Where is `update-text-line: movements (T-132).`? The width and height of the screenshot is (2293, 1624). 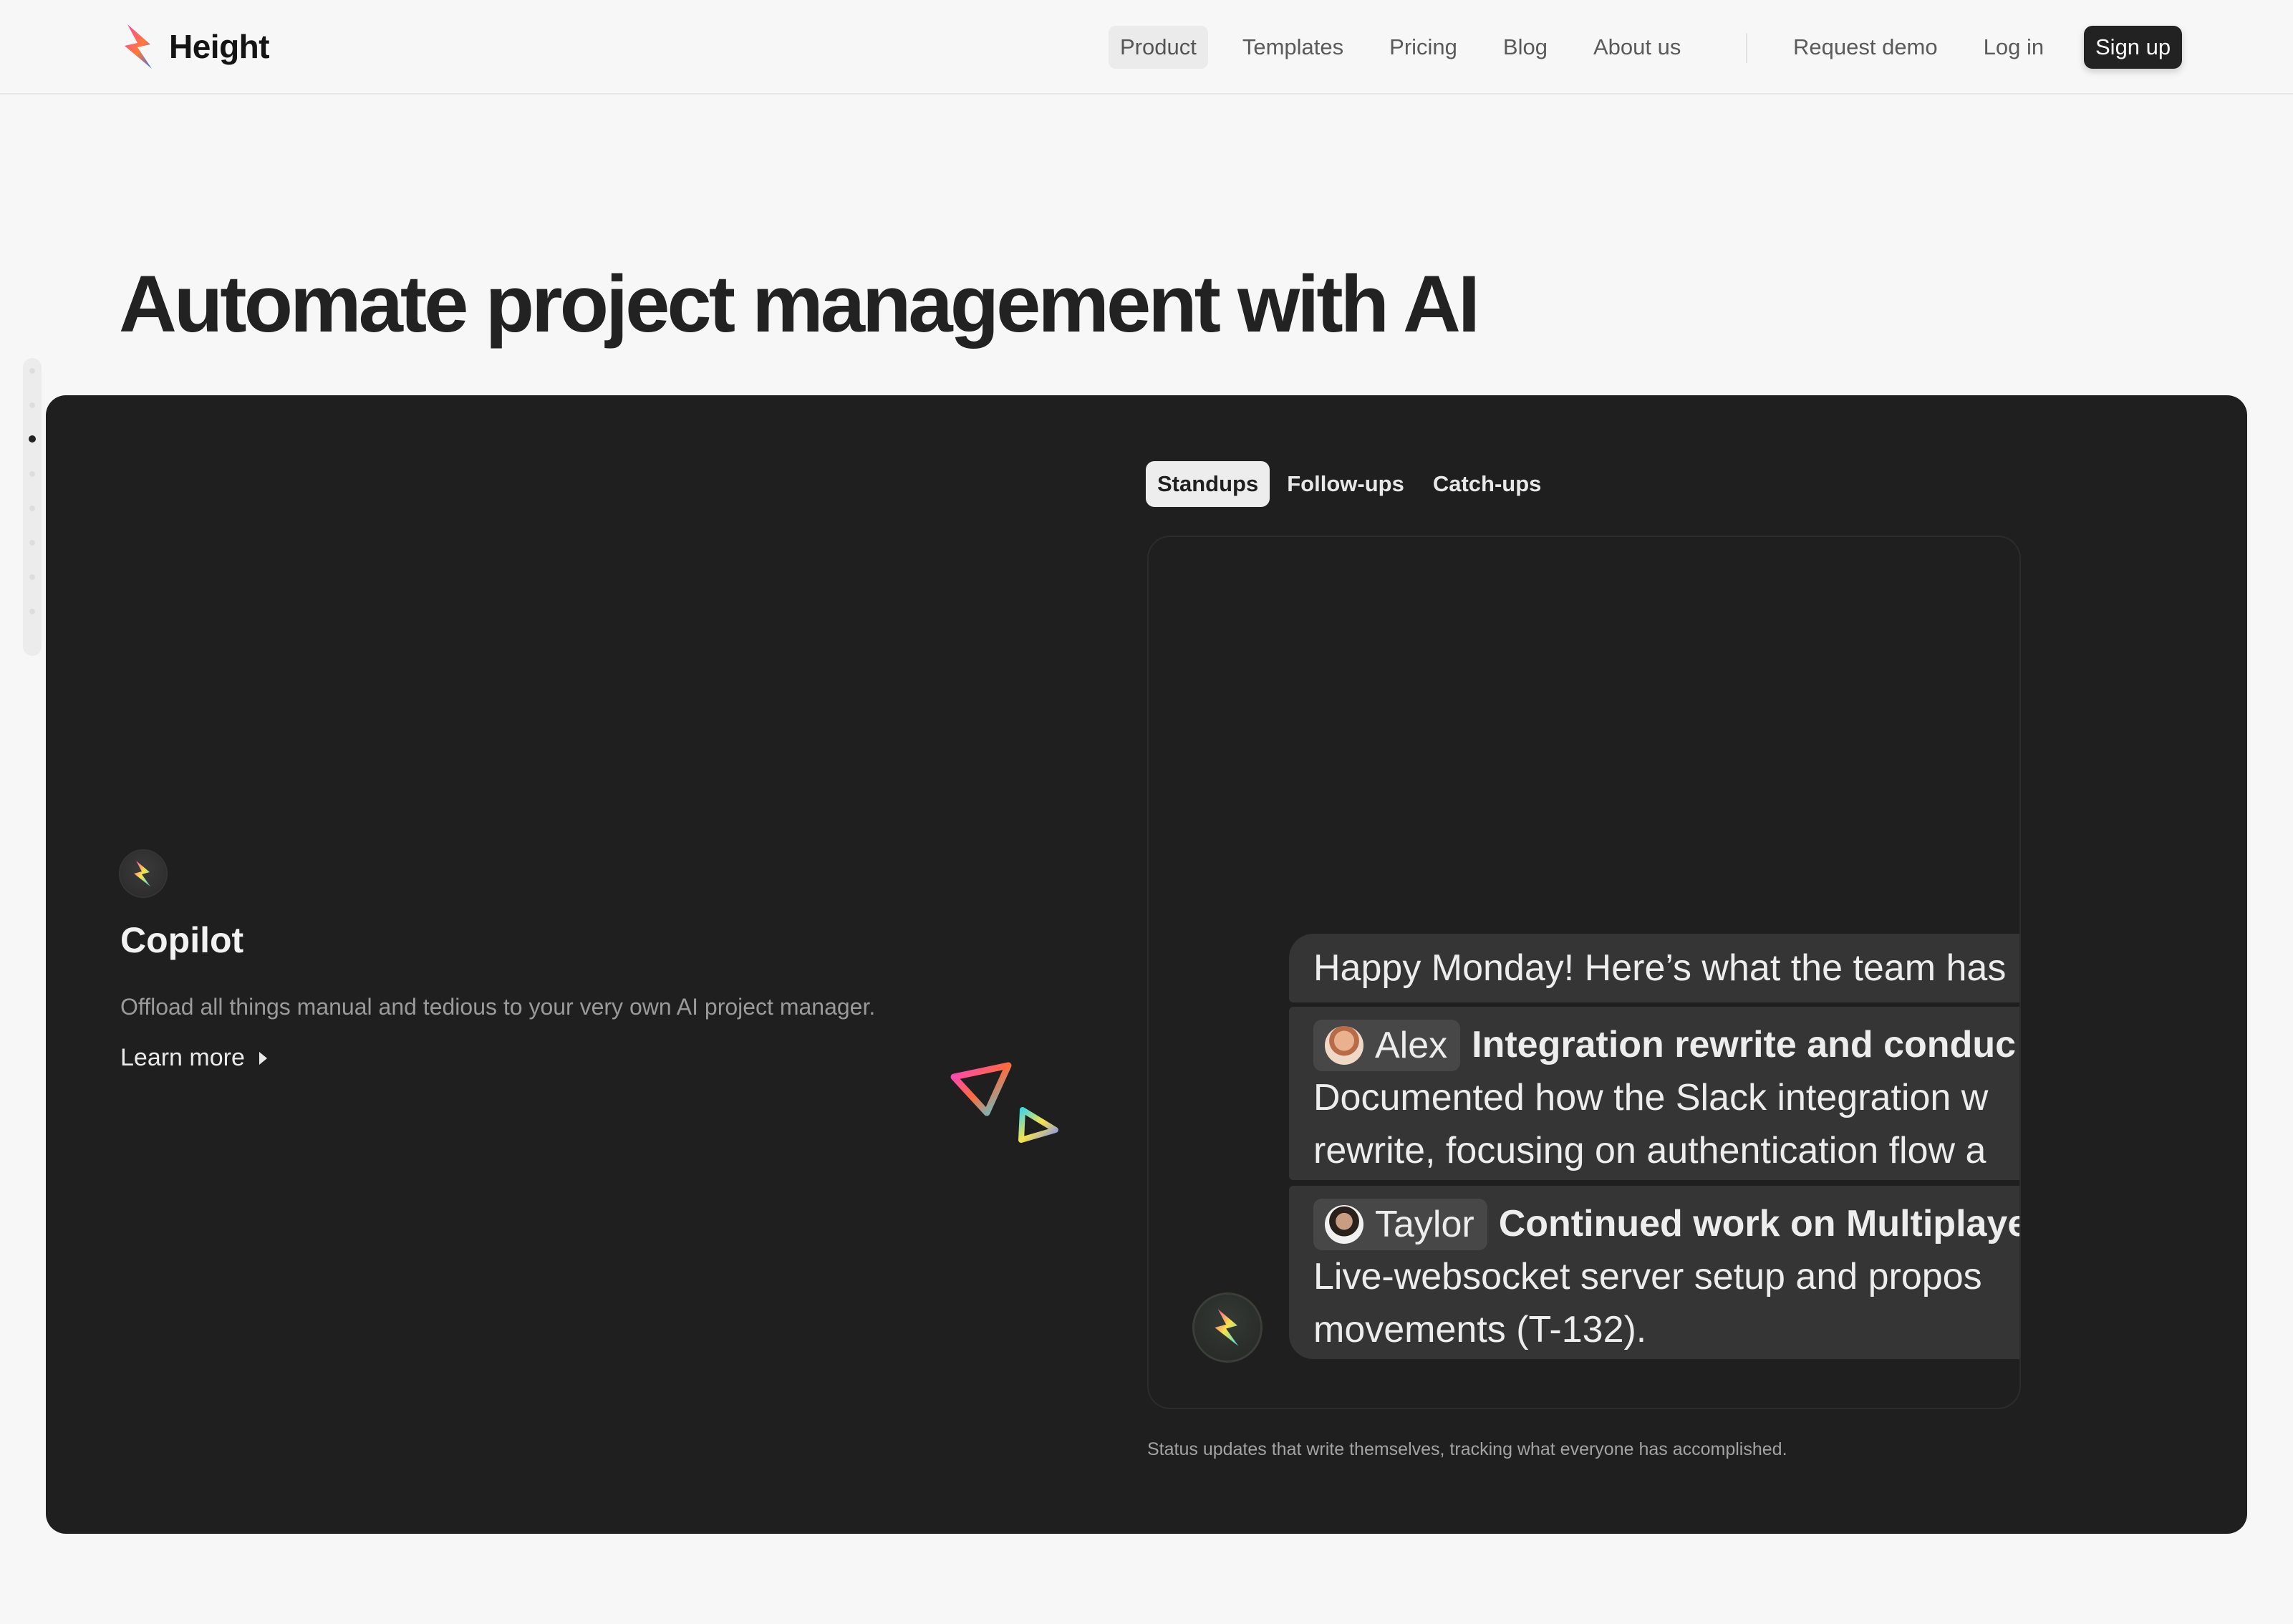
update-text-line: movements (T-132). is located at coordinates (1480, 1329).